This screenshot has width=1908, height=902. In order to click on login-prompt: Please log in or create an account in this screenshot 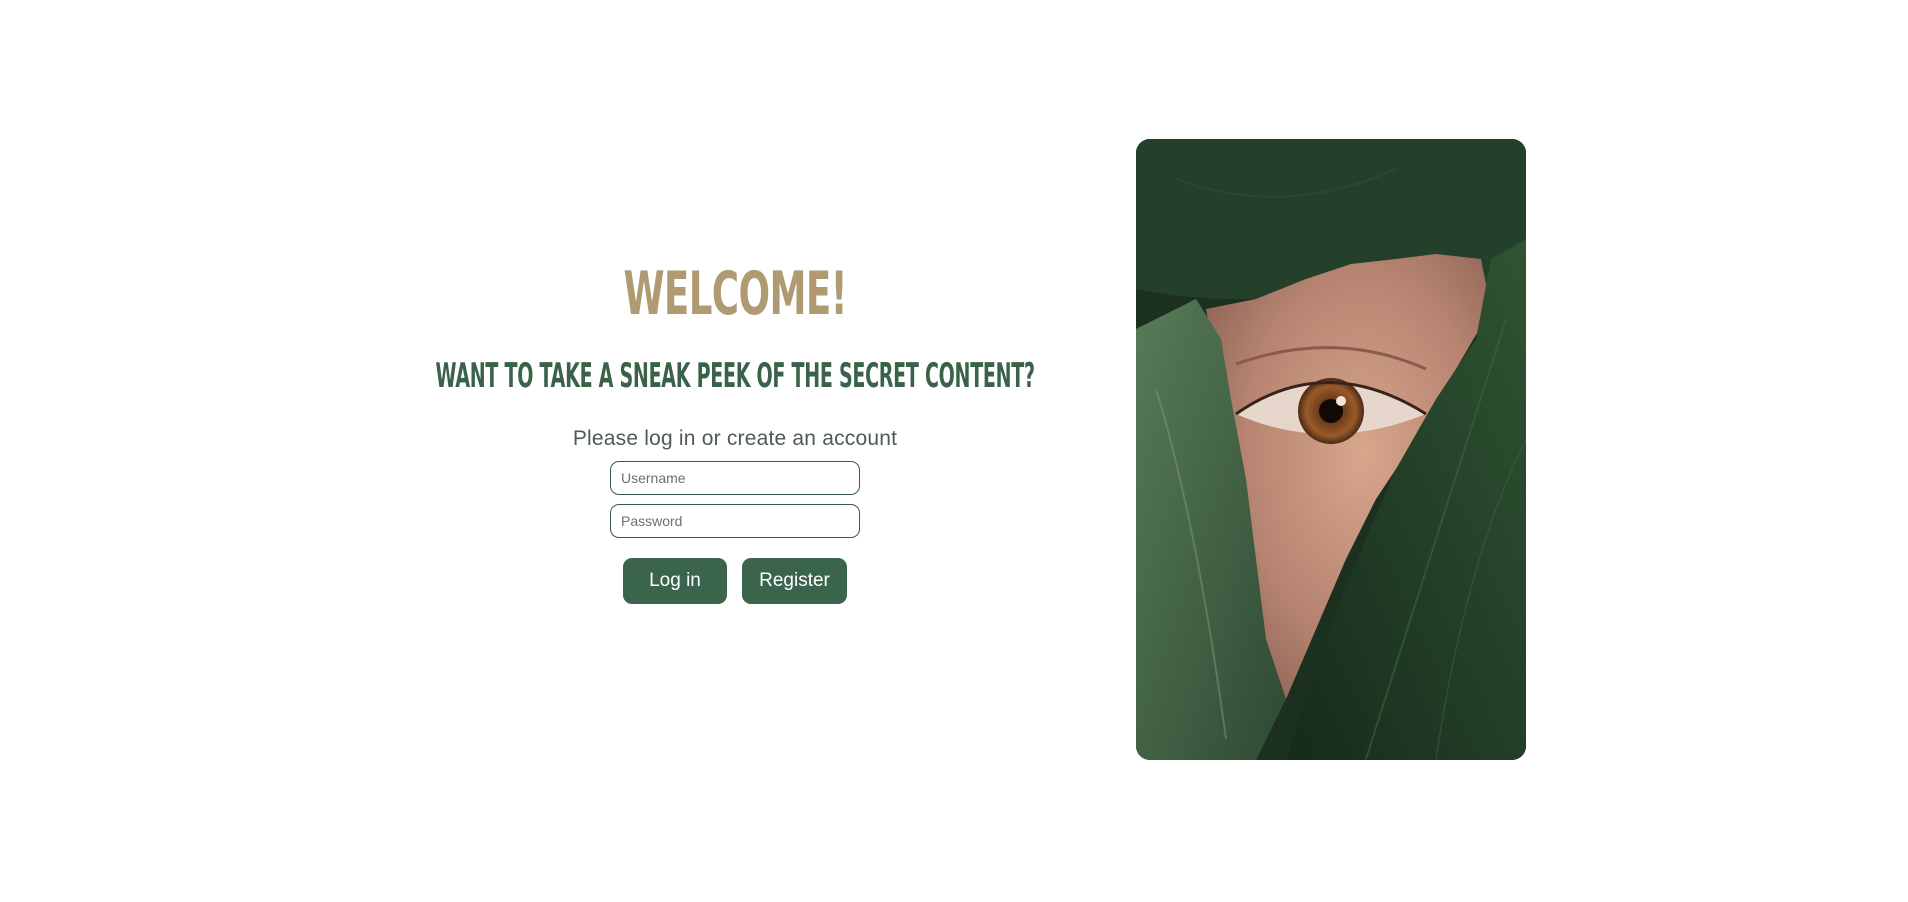, I will do `click(735, 438)`.